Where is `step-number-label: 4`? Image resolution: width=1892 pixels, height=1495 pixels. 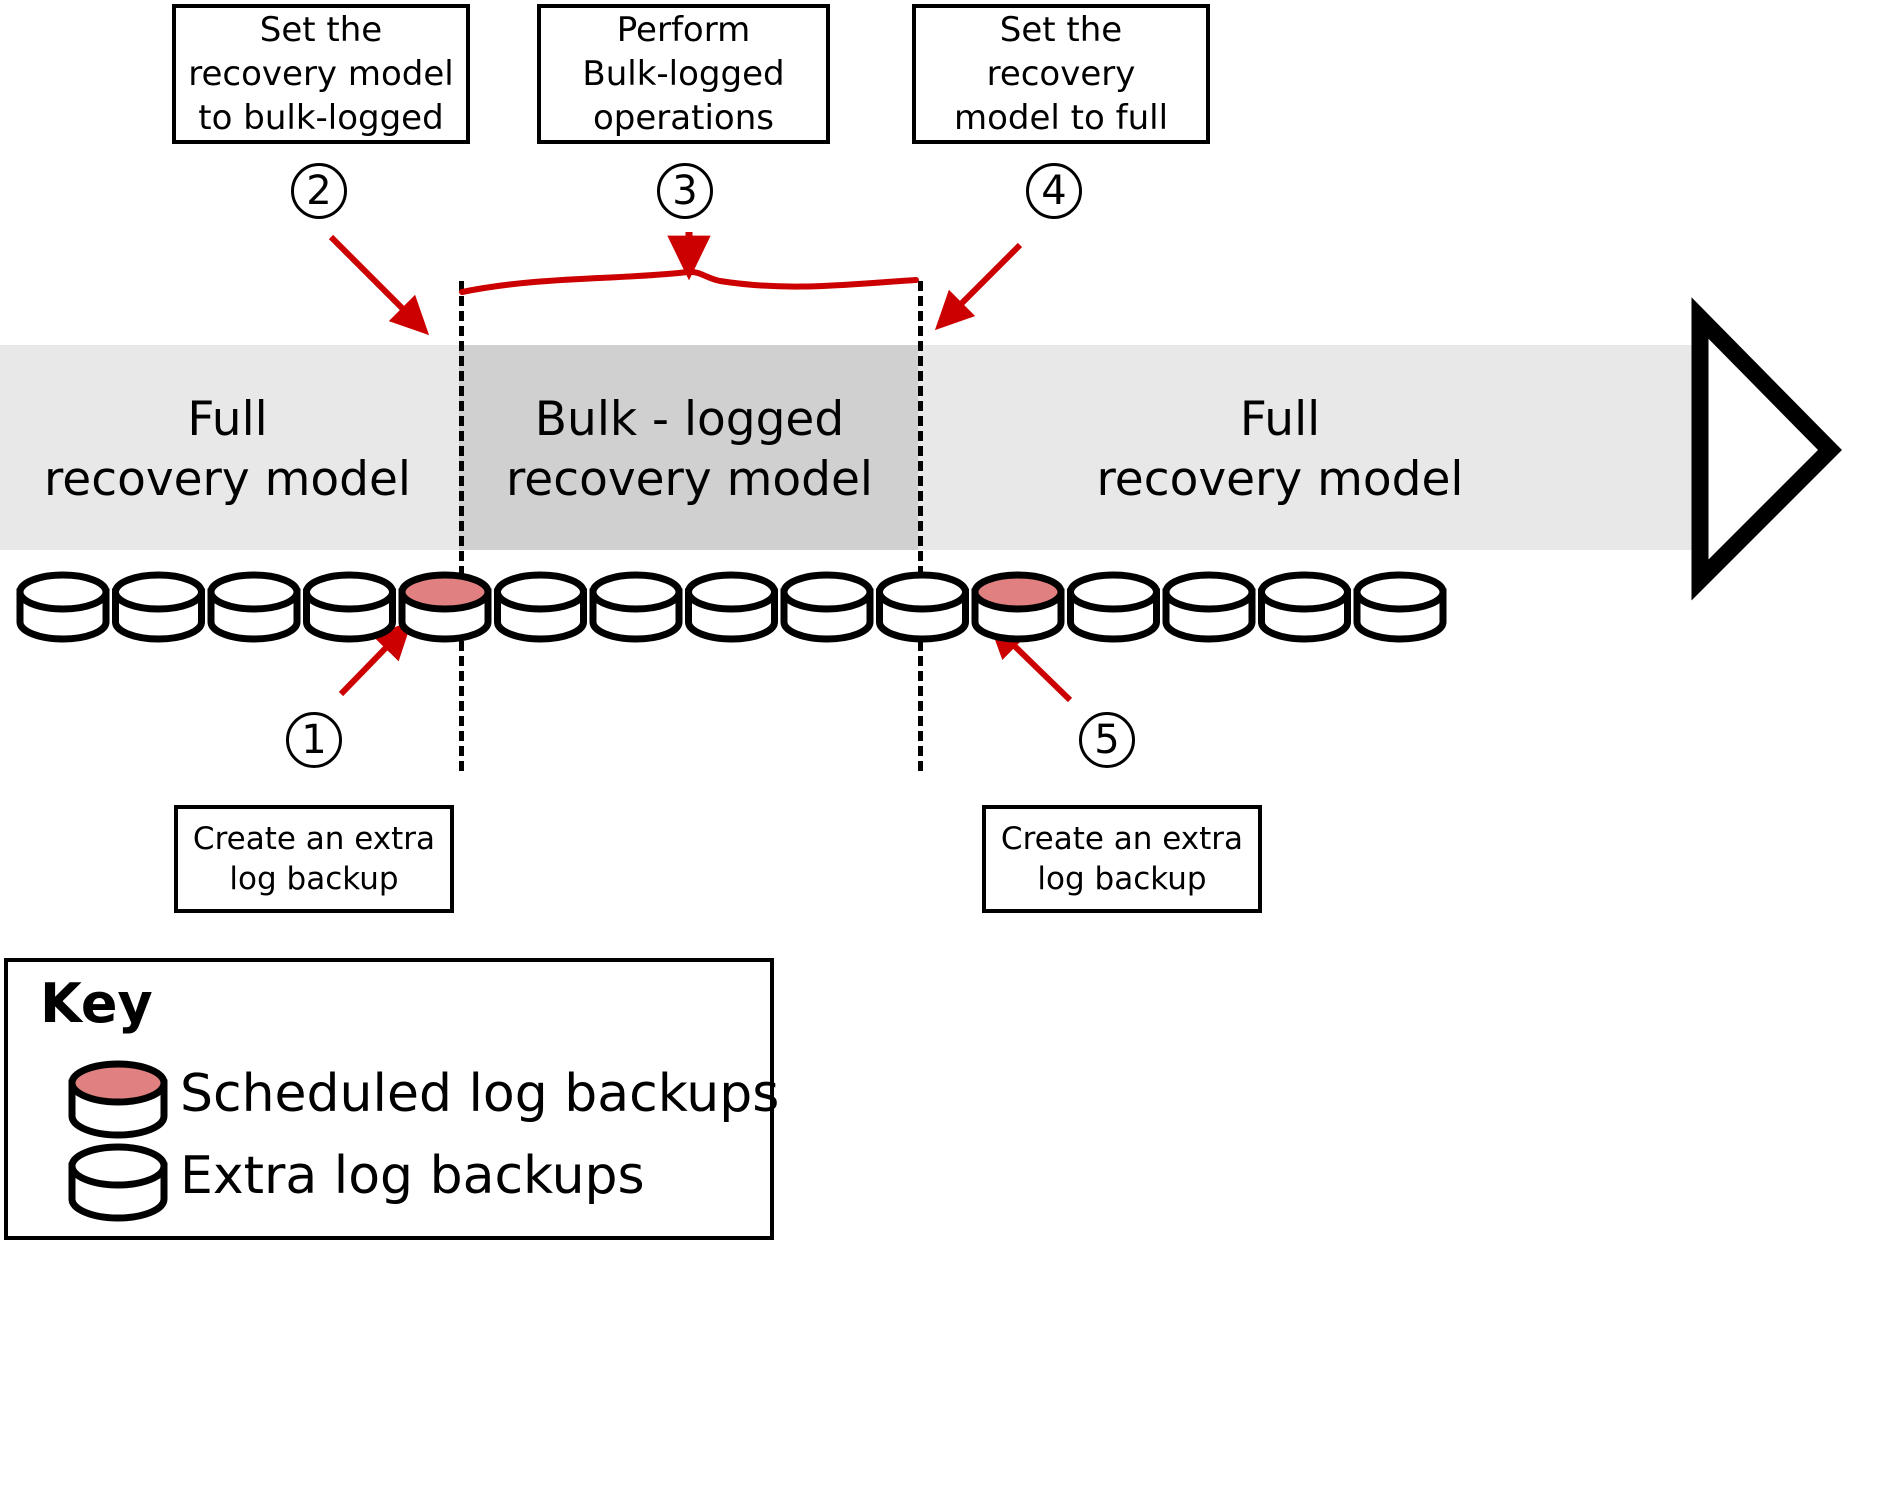 step-number-label: 4 is located at coordinates (1054, 191).